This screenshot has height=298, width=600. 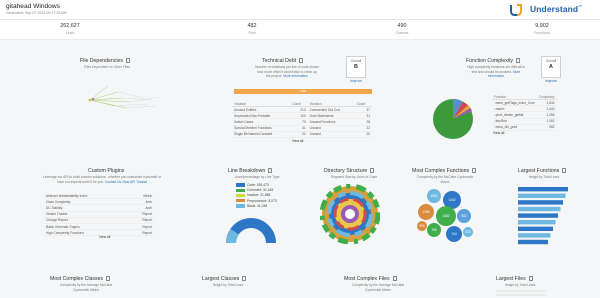 I want to click on legend-item: Blank: 41,038, so click(x=266, y=206).